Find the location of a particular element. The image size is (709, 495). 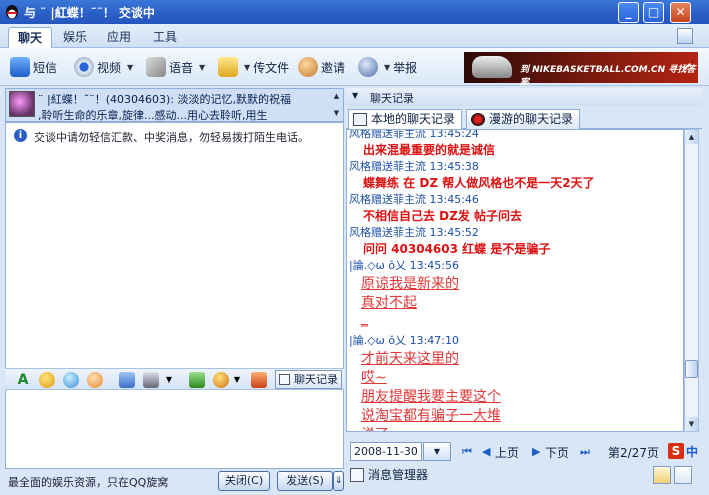

history-message-line: 问问 40304603 红蝶 是不是骗子 is located at coordinates (457, 249).